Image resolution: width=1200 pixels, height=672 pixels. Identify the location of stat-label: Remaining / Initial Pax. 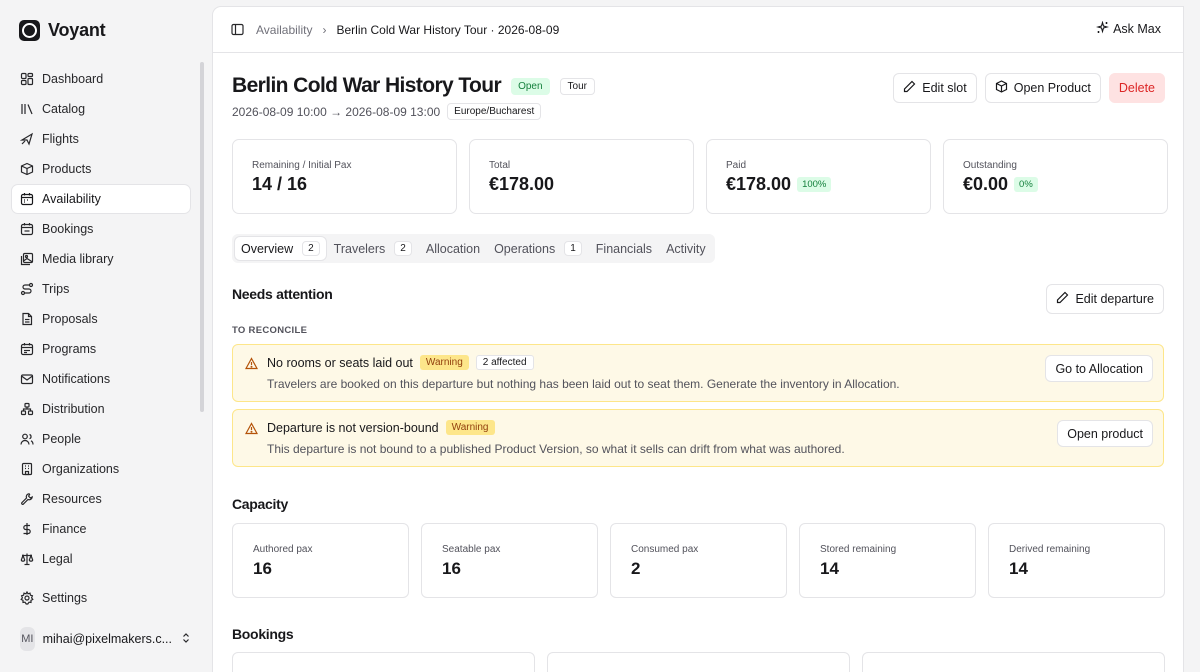
(302, 165).